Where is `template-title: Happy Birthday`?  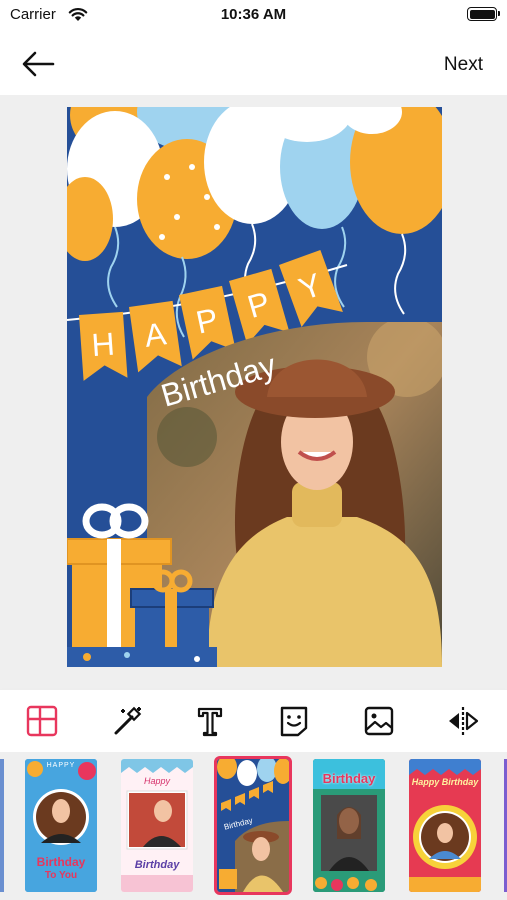 template-title: Happy Birthday is located at coordinates (445, 782).